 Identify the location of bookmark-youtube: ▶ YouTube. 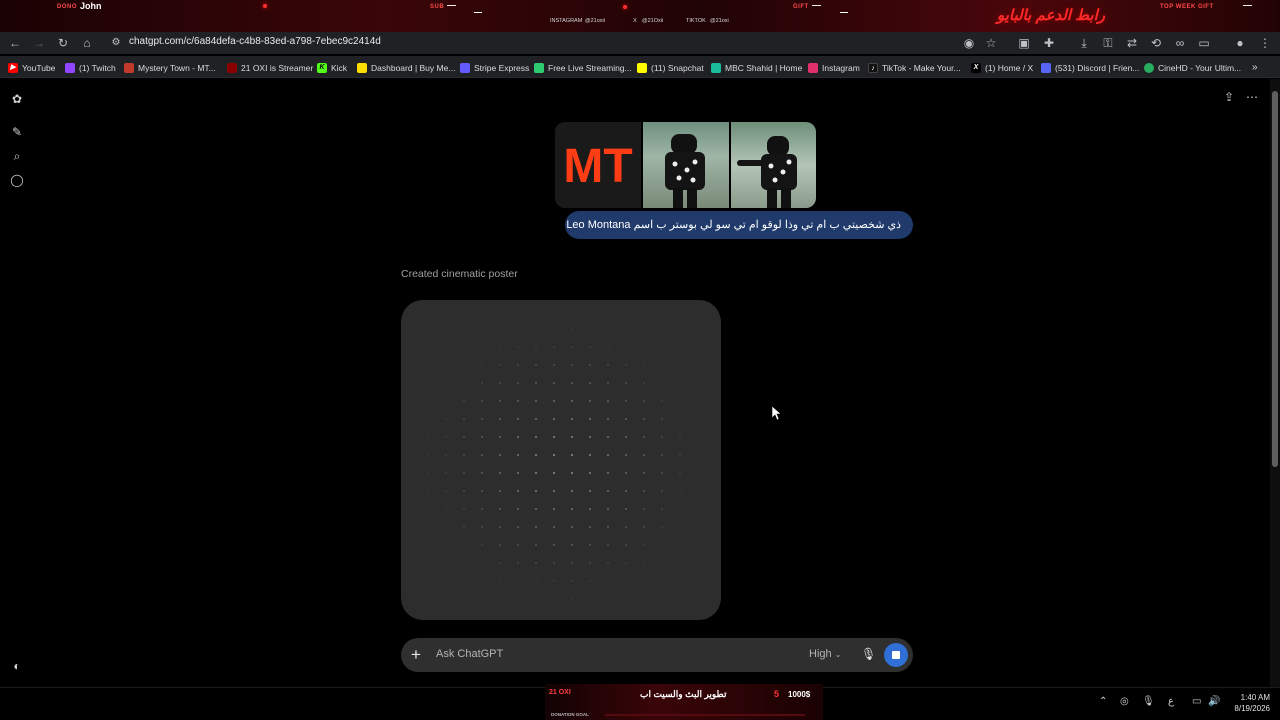
(31, 67).